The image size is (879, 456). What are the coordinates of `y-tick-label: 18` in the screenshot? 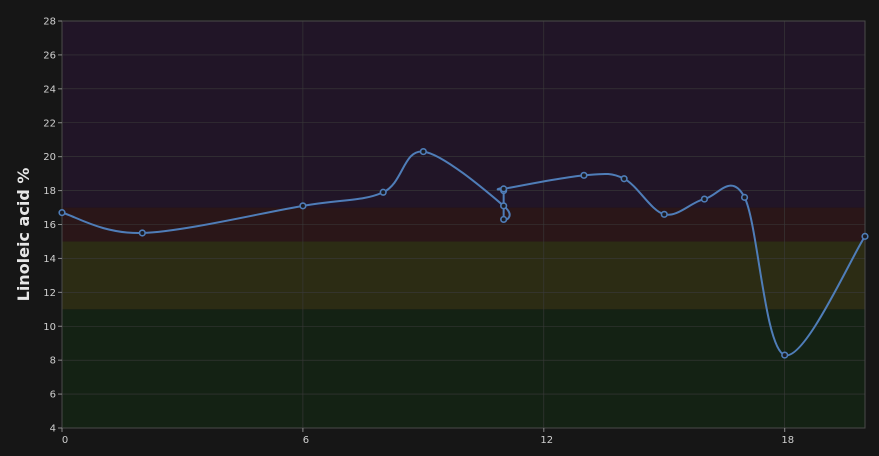 It's located at (49, 191).